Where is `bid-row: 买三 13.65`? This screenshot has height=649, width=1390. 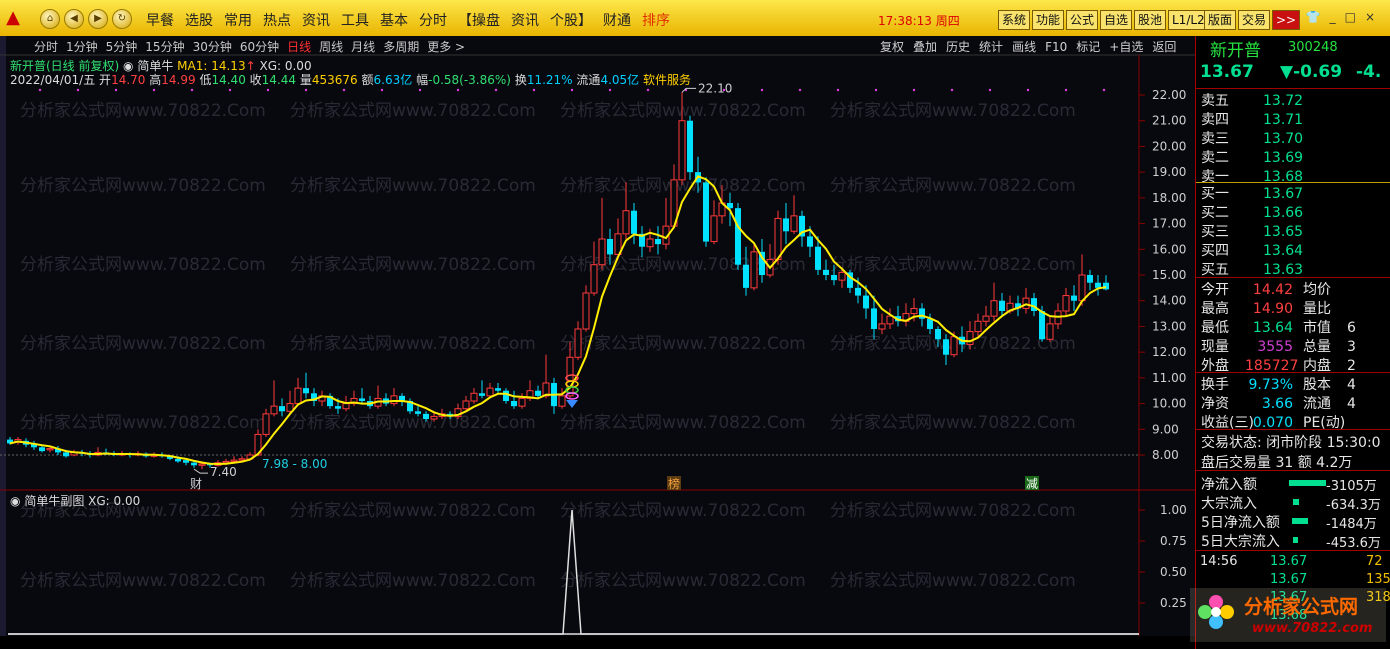 bid-row: 买三 13.65 is located at coordinates (1262, 231).